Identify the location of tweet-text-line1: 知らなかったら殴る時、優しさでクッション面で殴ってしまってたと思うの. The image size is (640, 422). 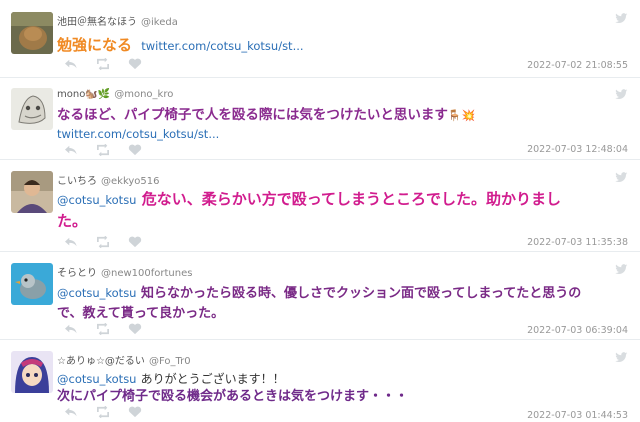
(361, 293).